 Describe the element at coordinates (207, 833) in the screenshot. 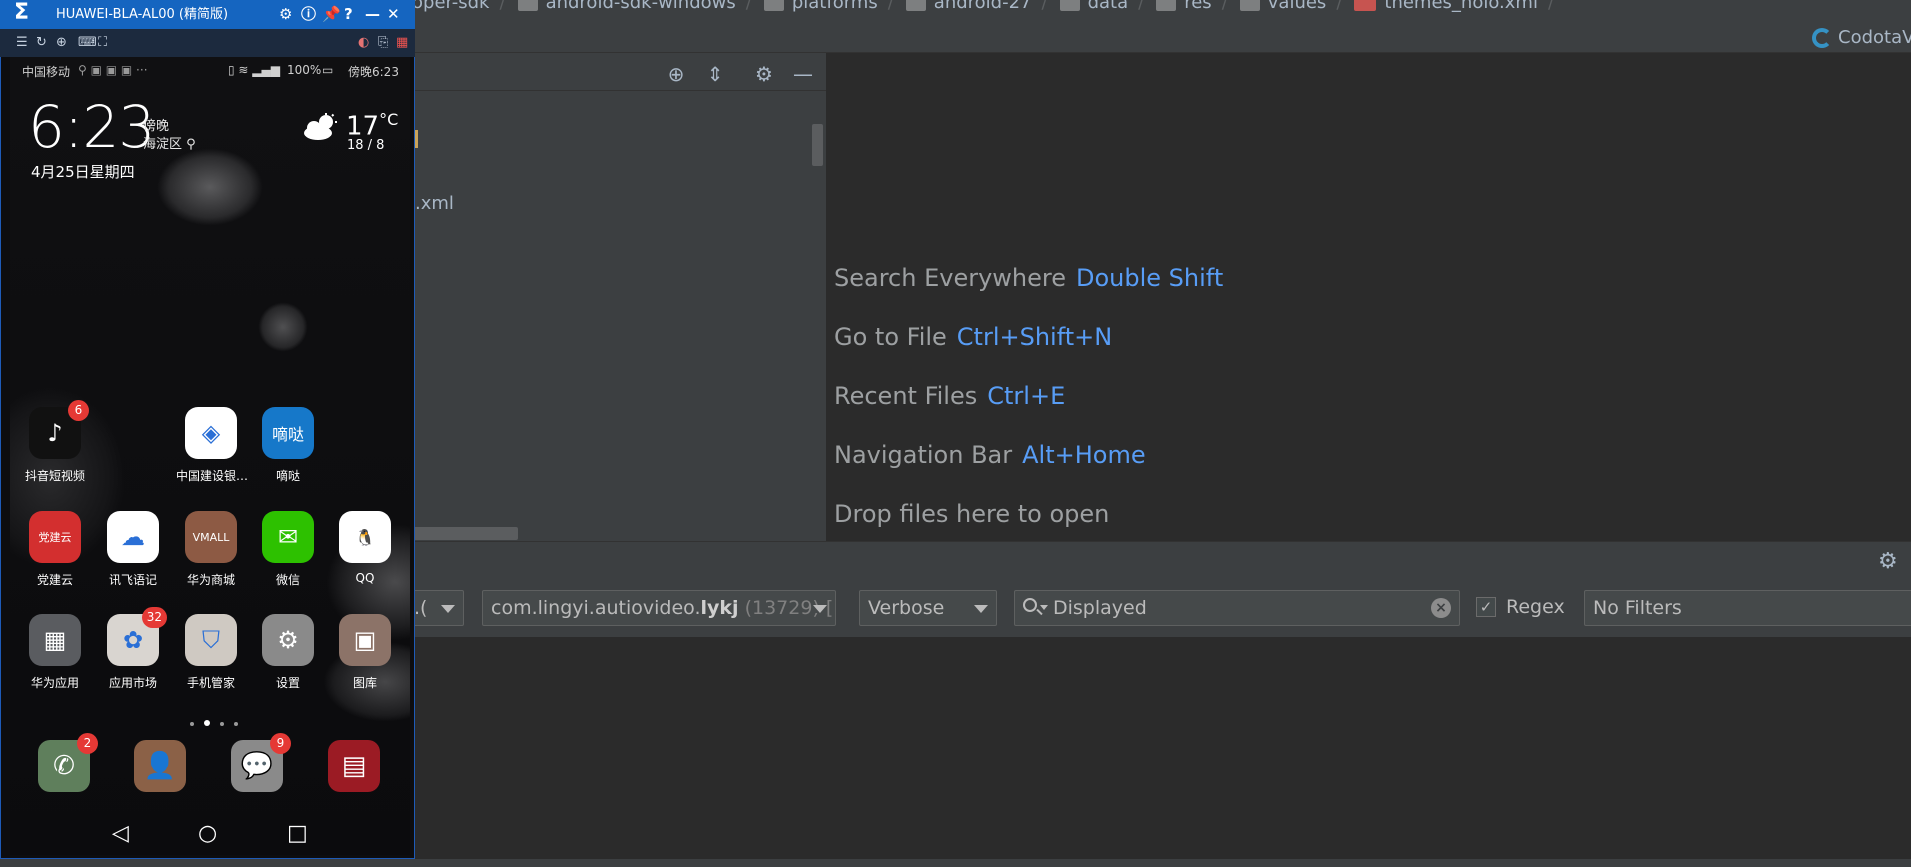

I see `home-nav-icon: ○` at that location.